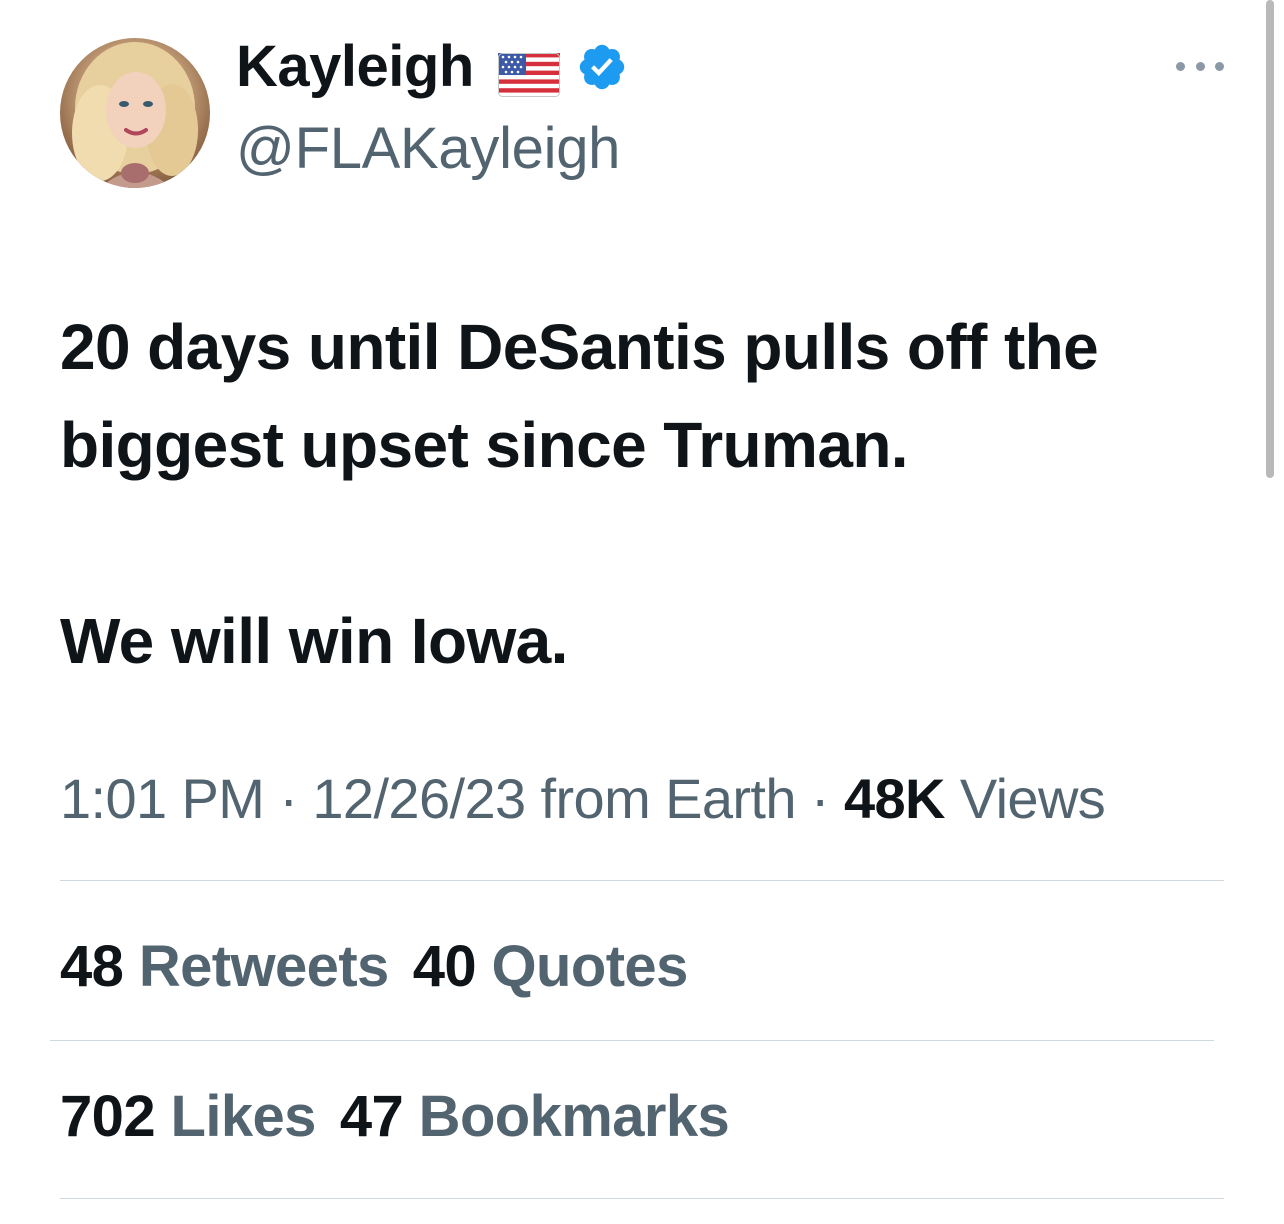 The image size is (1284, 1224). What do you see at coordinates (243, 1116) in the screenshot?
I see `likes-label: Likes` at bounding box center [243, 1116].